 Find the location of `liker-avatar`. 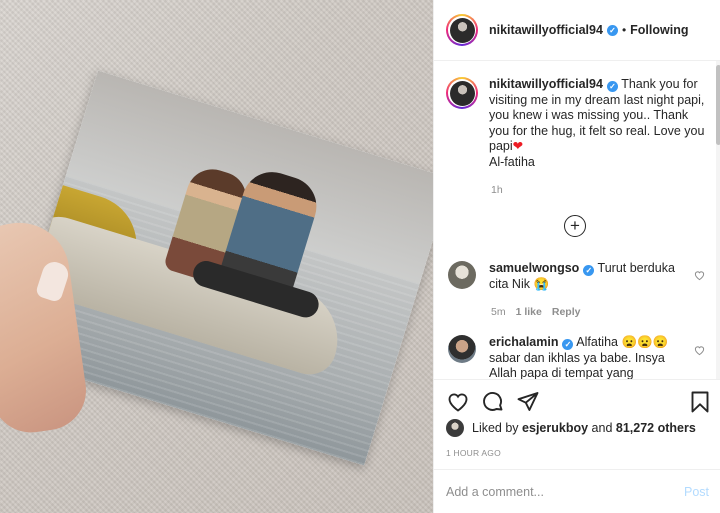

liker-avatar is located at coordinates (455, 428).